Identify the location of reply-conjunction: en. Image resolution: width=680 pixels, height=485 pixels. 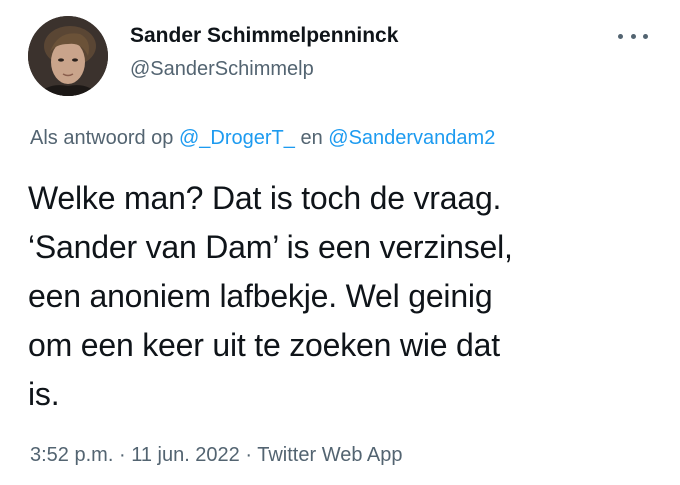
(311, 138).